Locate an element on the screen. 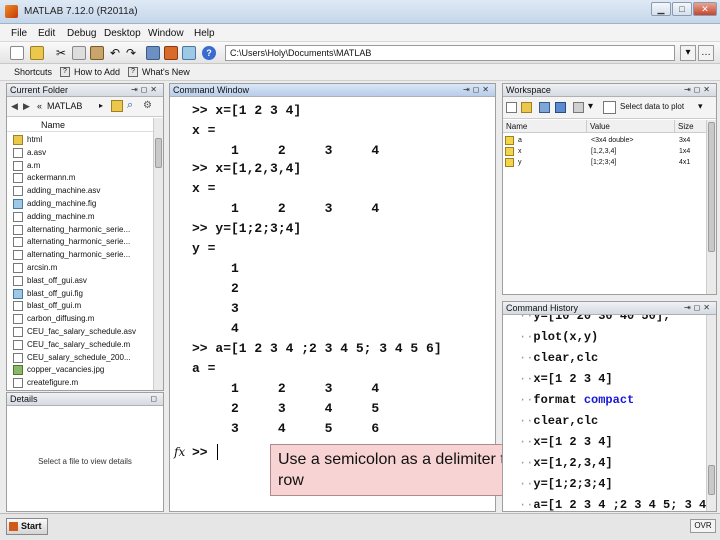 The width and height of the screenshot is (720, 540). start-button: Start is located at coordinates (27, 526).